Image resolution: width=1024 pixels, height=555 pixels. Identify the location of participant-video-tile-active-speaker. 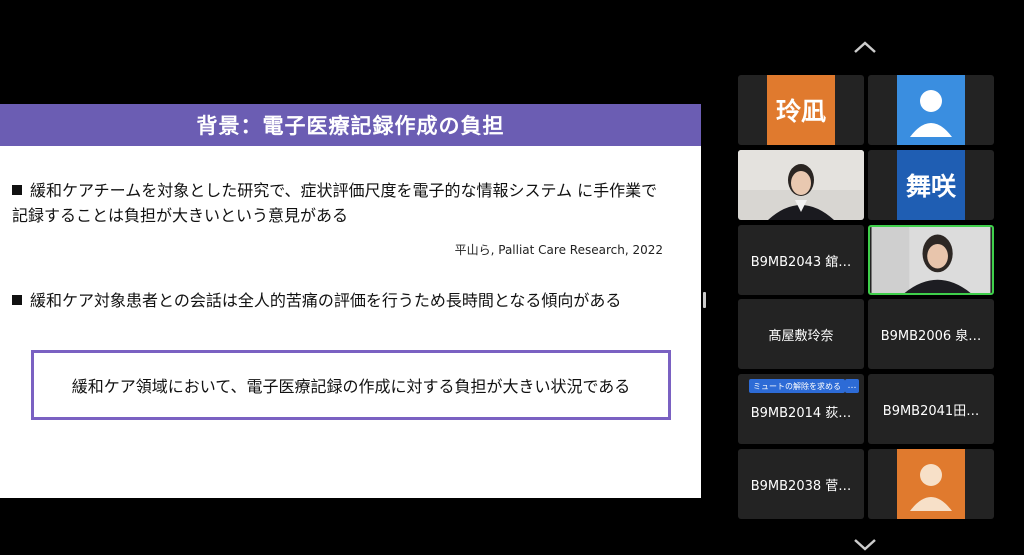
(931, 260).